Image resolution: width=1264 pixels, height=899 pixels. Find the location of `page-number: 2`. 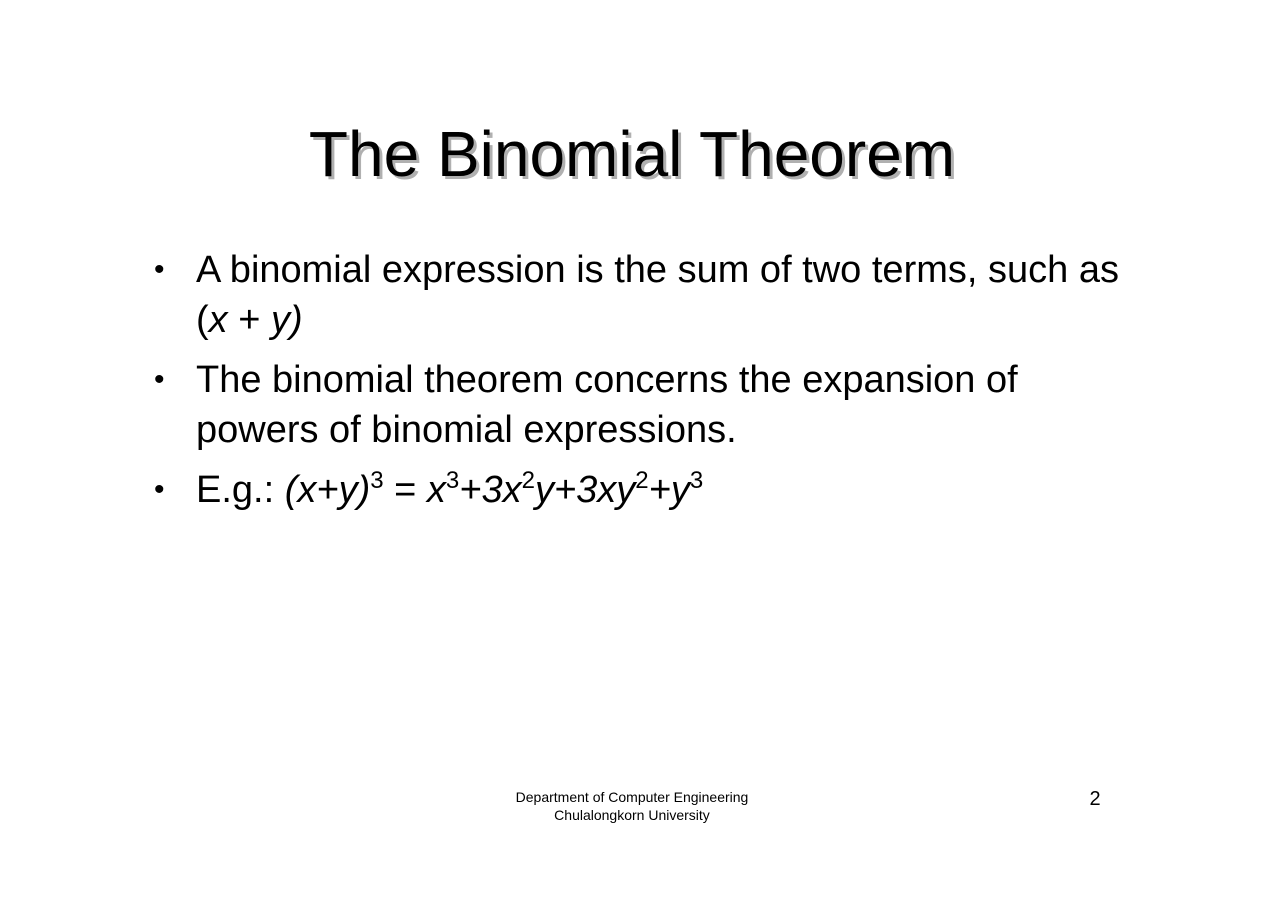

page-number: 2 is located at coordinates (1095, 799).